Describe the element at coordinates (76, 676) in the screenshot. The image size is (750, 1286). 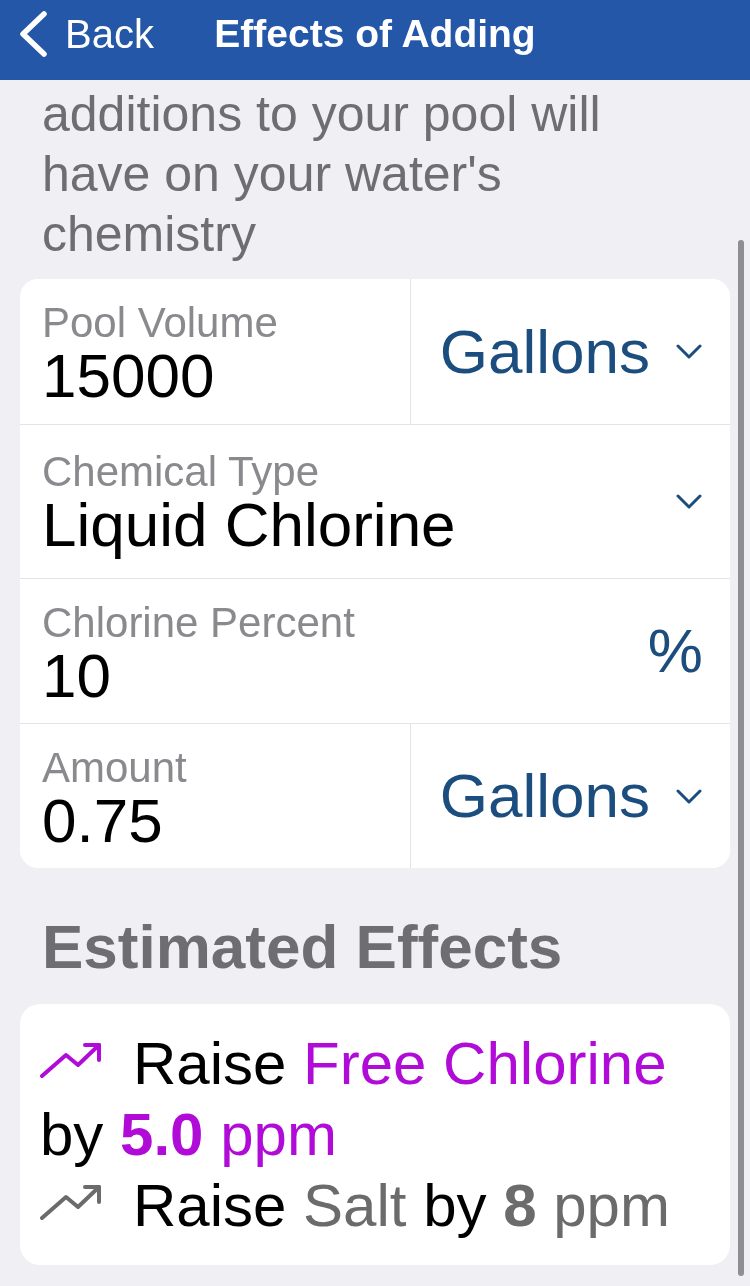
I see `number-field: 10` at that location.